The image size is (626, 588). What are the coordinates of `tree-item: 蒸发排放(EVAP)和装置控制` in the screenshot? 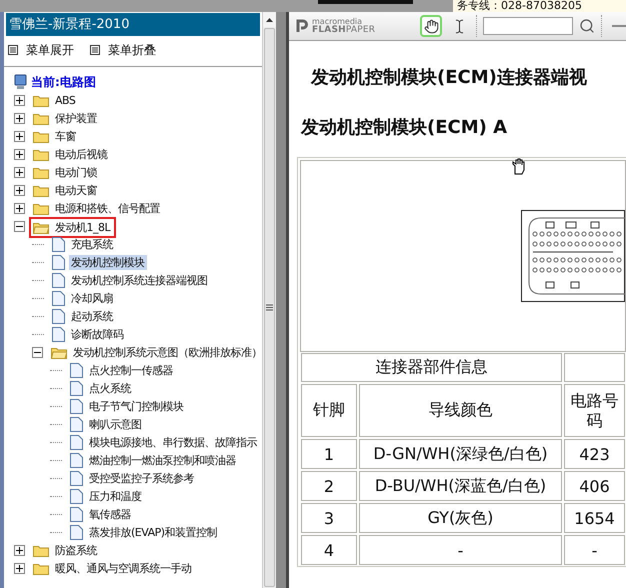 It's located at (153, 532).